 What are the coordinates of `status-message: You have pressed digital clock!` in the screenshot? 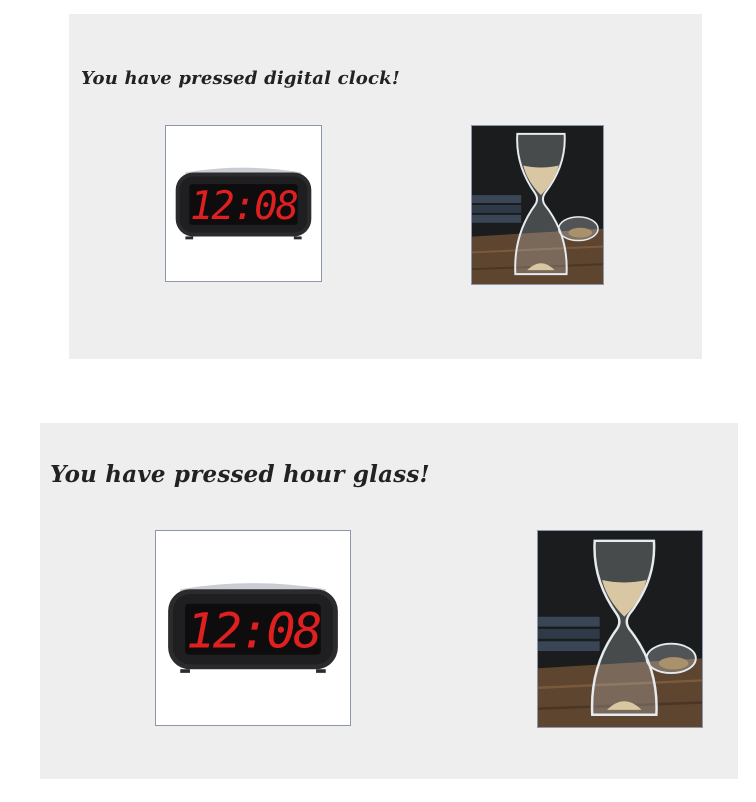 It's located at (240, 78).